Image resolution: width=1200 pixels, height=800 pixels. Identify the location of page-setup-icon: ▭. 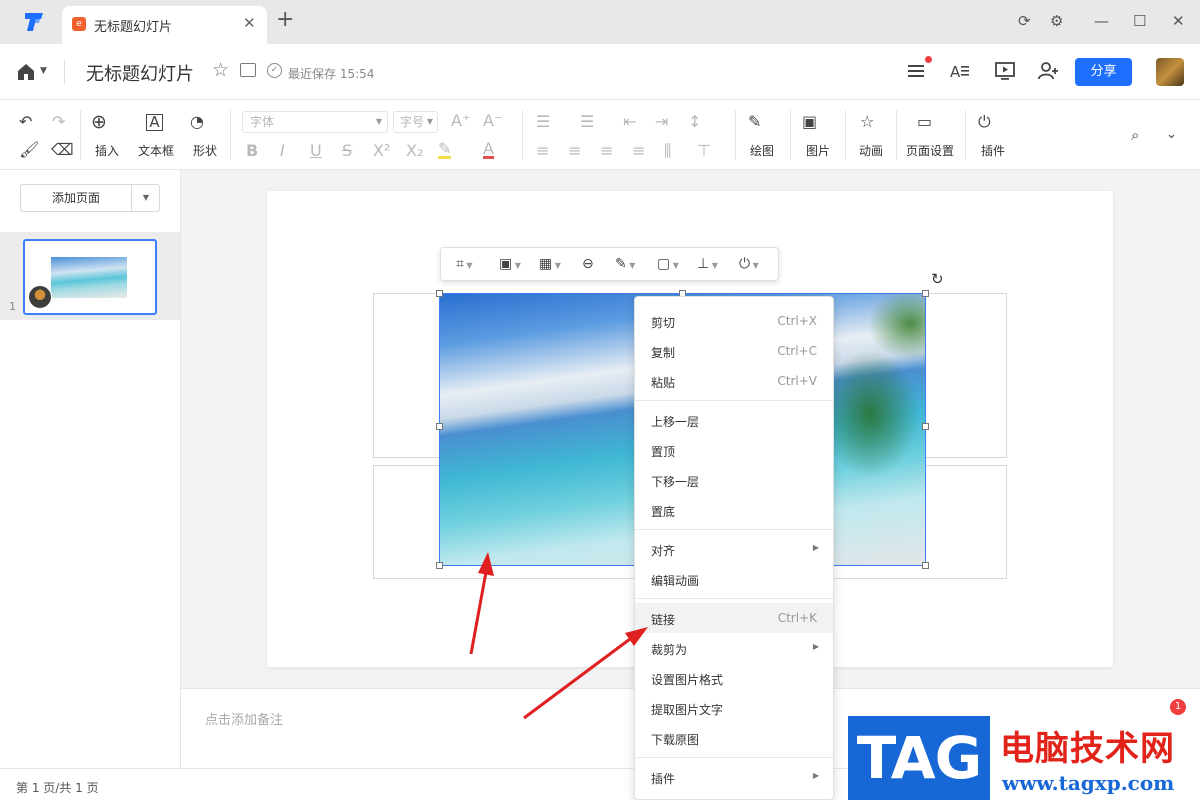
(924, 122).